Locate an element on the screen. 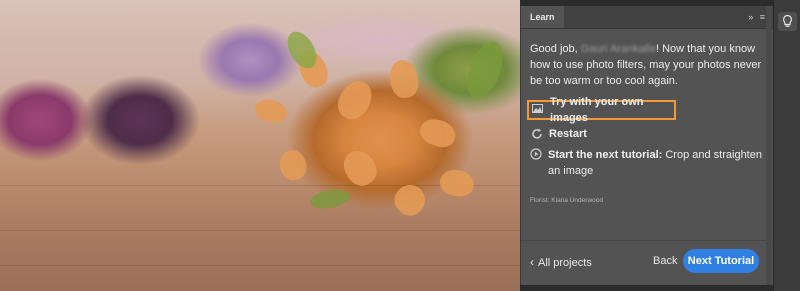 The height and width of the screenshot is (291, 800). learn-toggle-button is located at coordinates (787, 21).